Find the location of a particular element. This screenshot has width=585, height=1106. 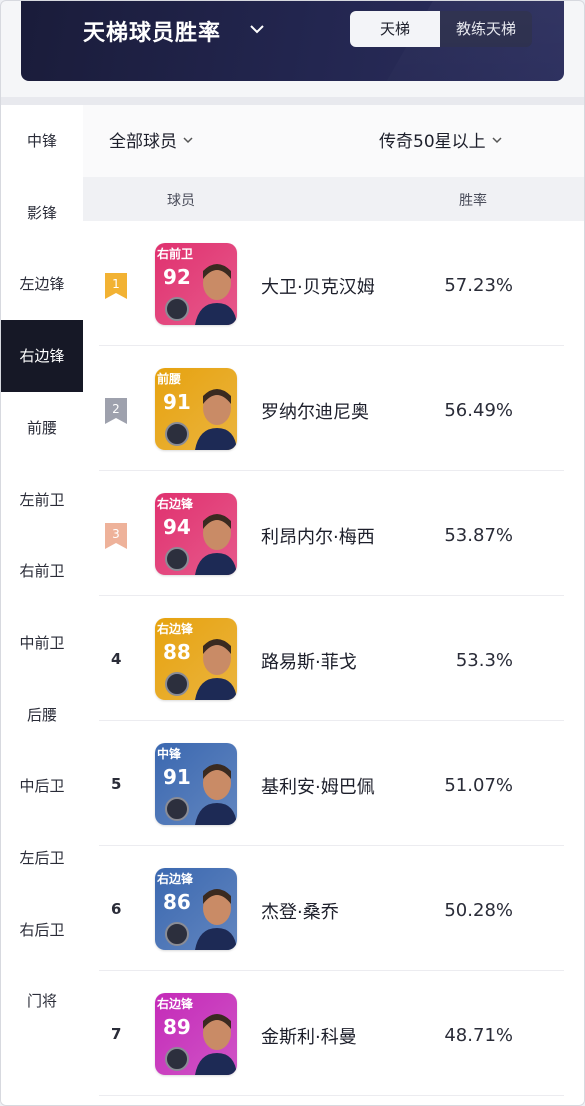

sidebar-item: 门将 is located at coordinates (42, 1001).